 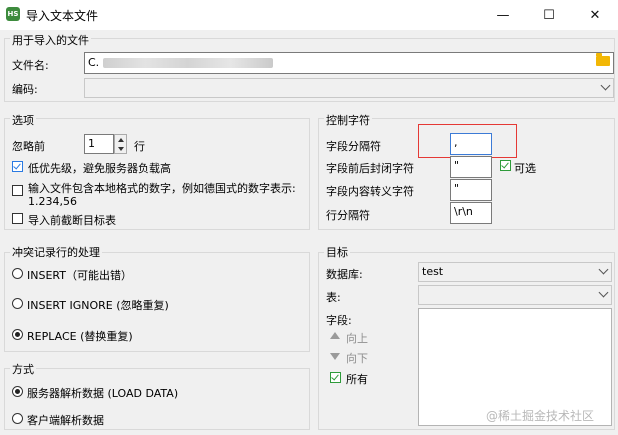 I want to click on truncate-label: 导入前截断目标表, so click(x=72, y=220).